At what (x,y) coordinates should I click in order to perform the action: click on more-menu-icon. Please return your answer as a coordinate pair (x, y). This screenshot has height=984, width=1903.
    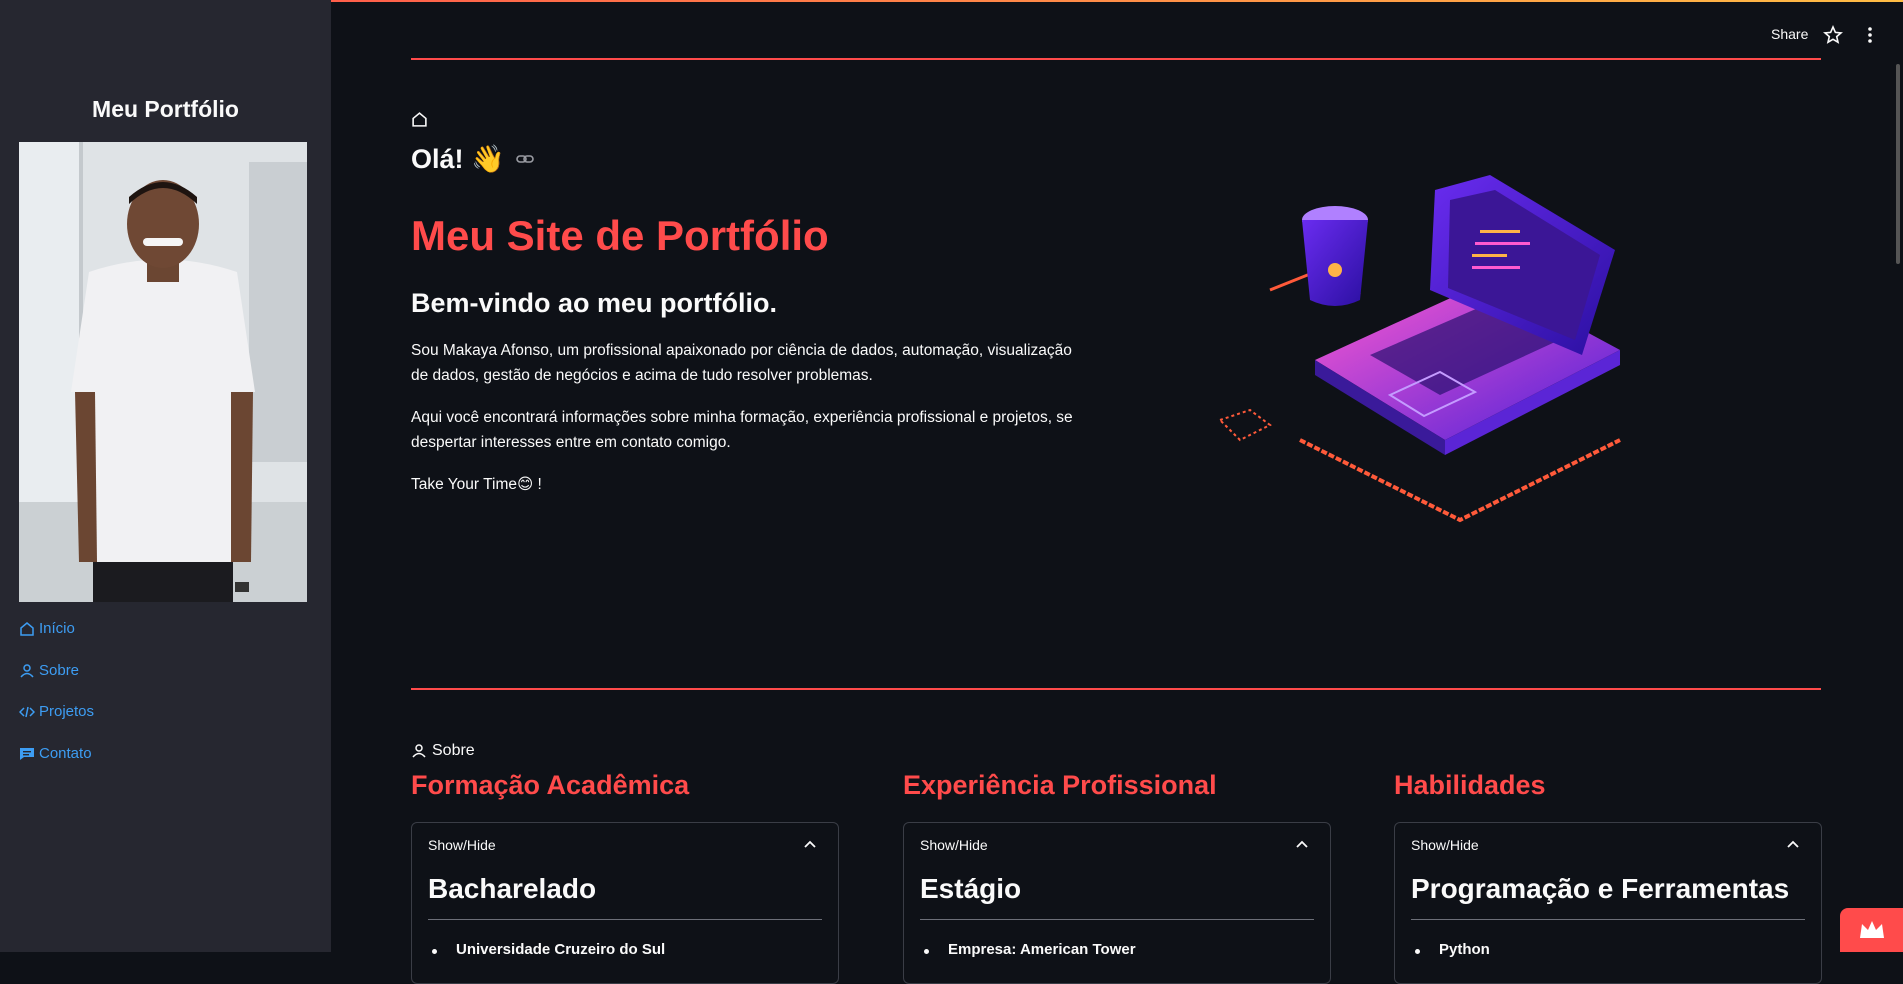
    Looking at the image, I should click on (1870, 35).